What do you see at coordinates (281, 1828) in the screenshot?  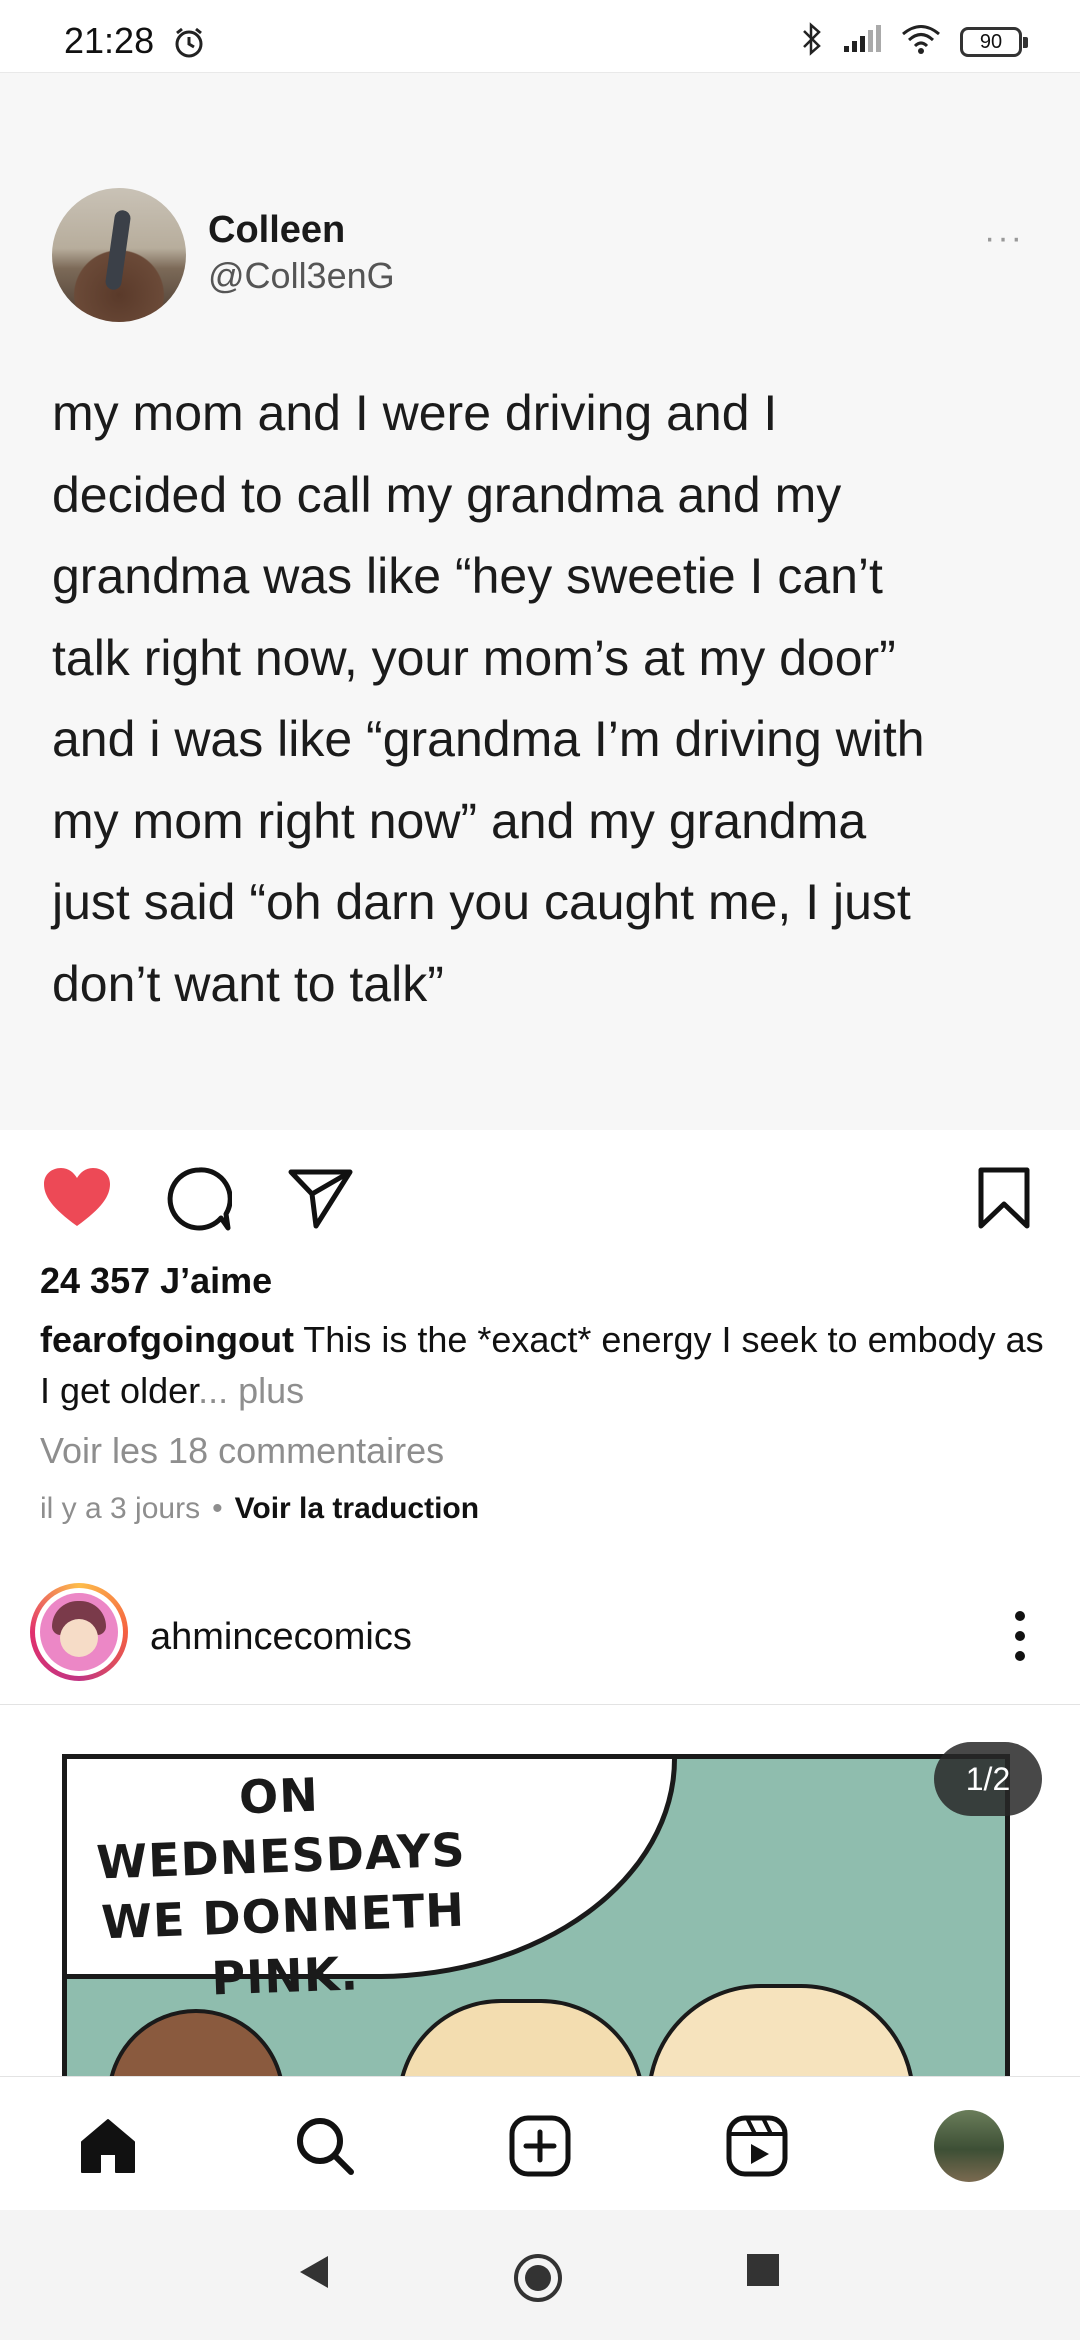 I see `speech-line: ON WEDNESDAYS` at bounding box center [281, 1828].